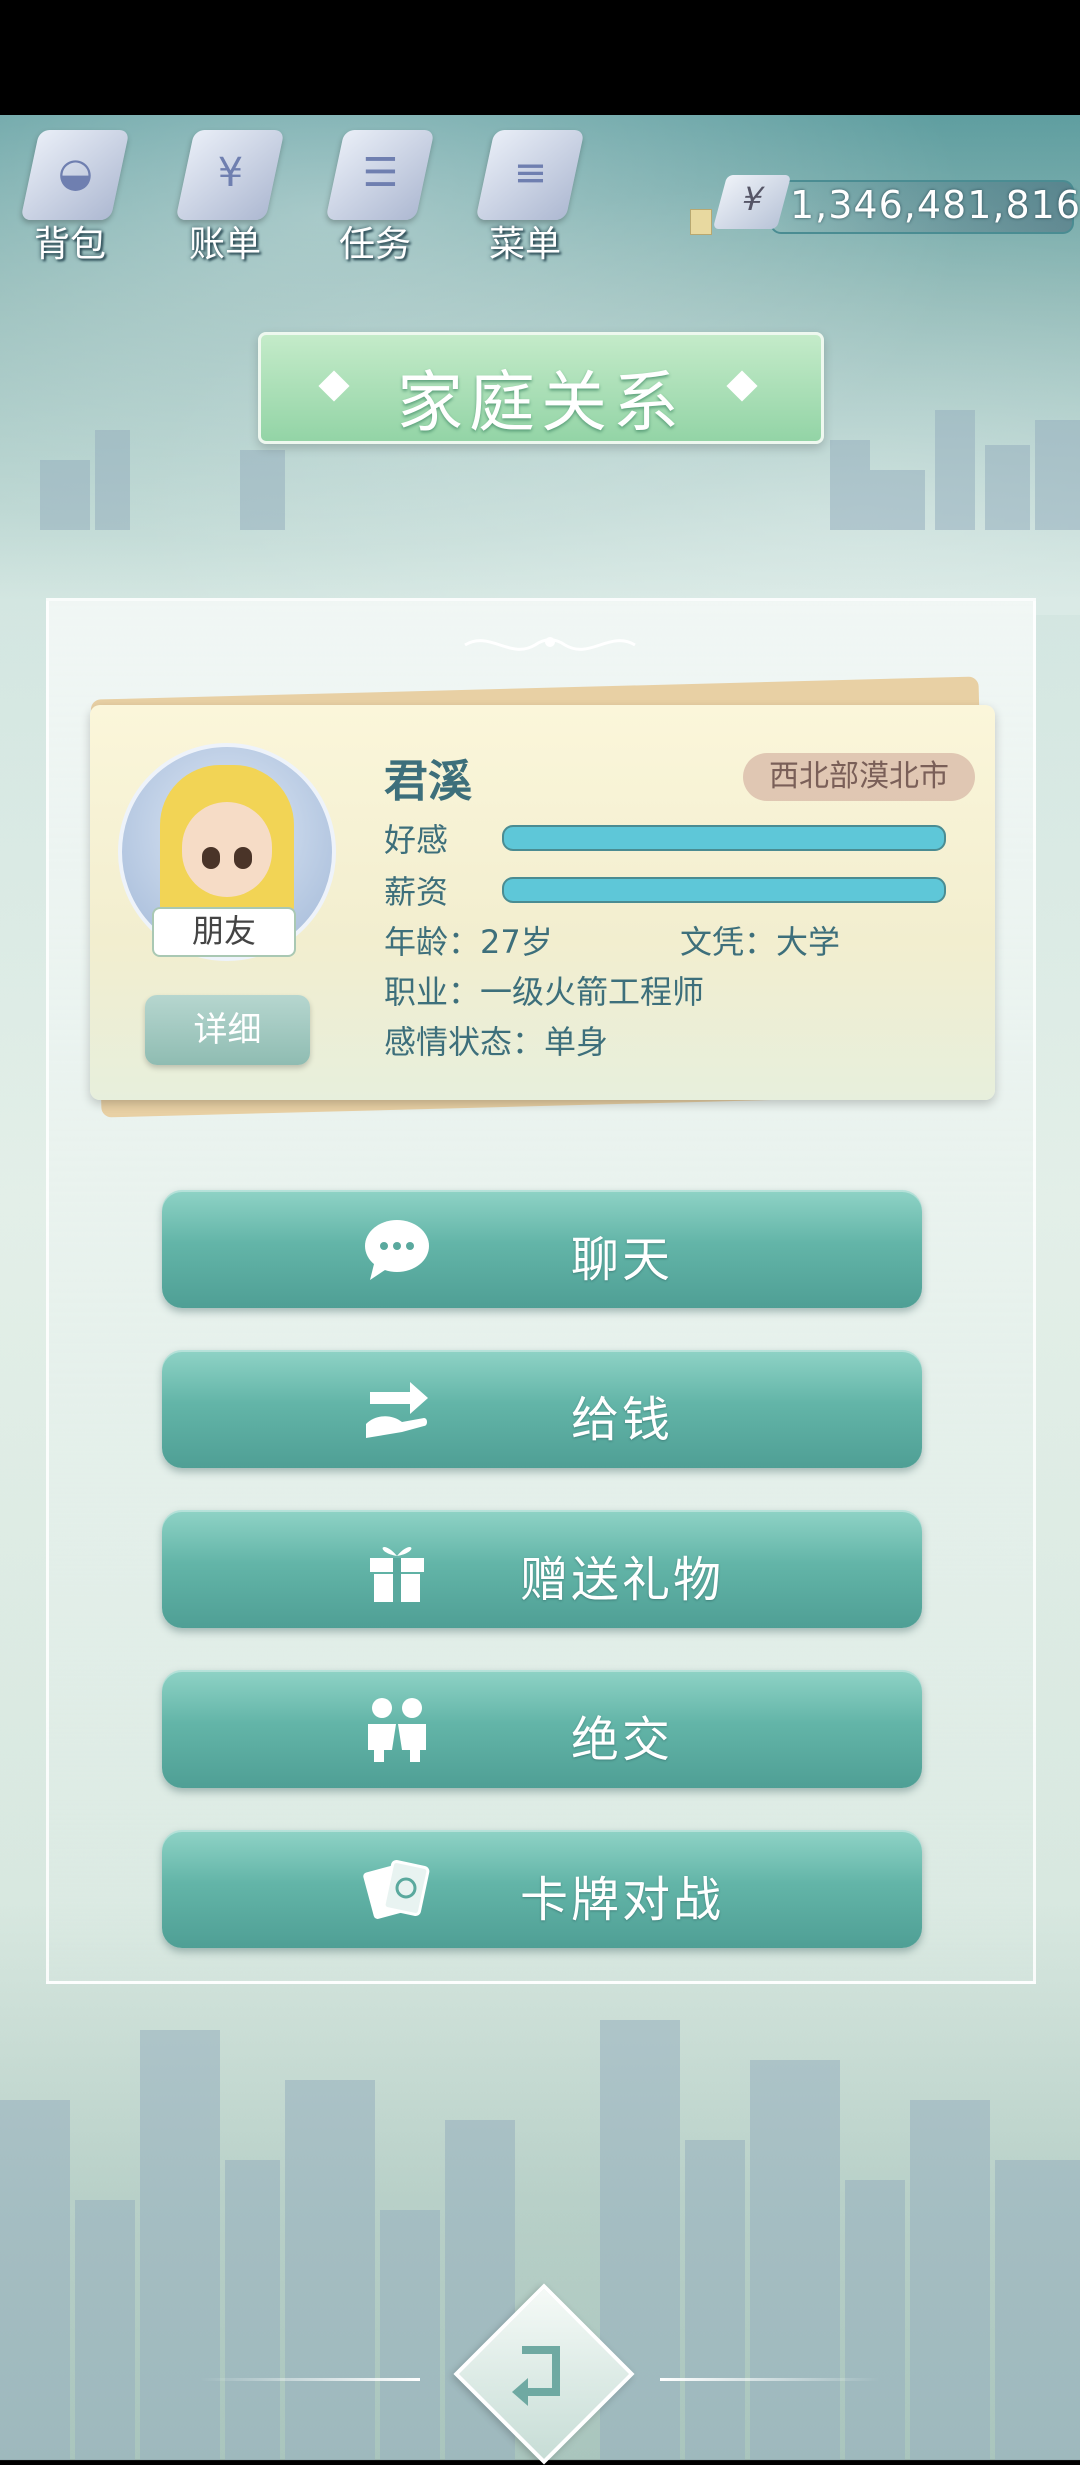  I want to click on coin-icon, so click(701, 222).